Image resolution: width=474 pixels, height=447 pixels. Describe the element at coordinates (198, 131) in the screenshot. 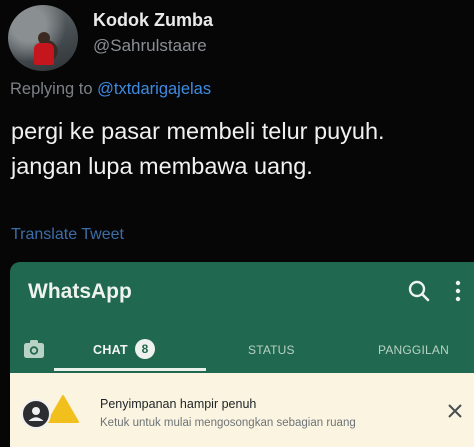

I see `tweet-text-line: pergi ke pasar membeli telur puyuh.` at that location.